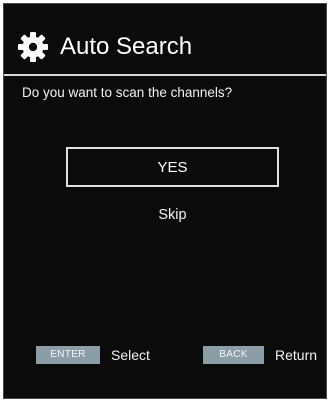  I want to click on yes-button-label: YES, so click(172, 167).